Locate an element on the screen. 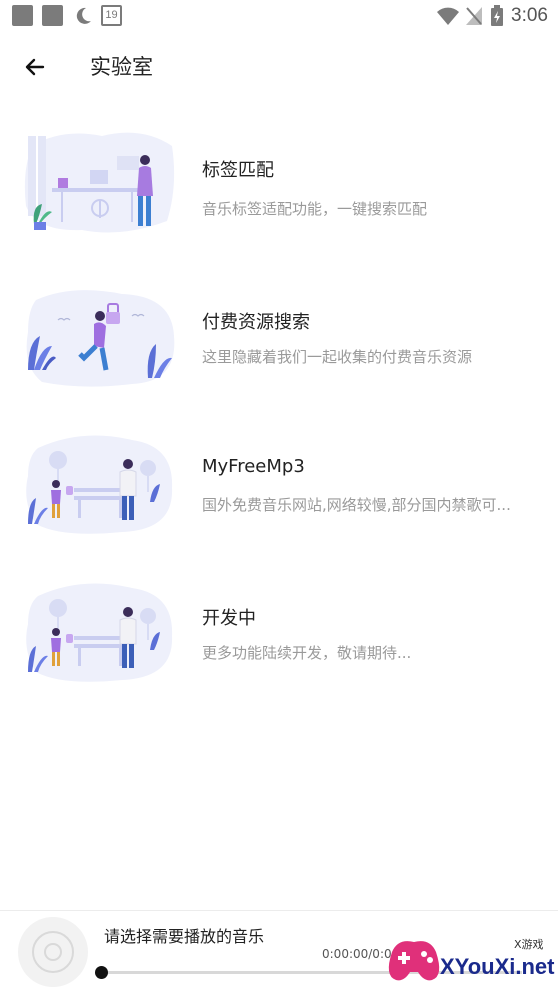 The image size is (558, 992). back-button is located at coordinates (35, 67).